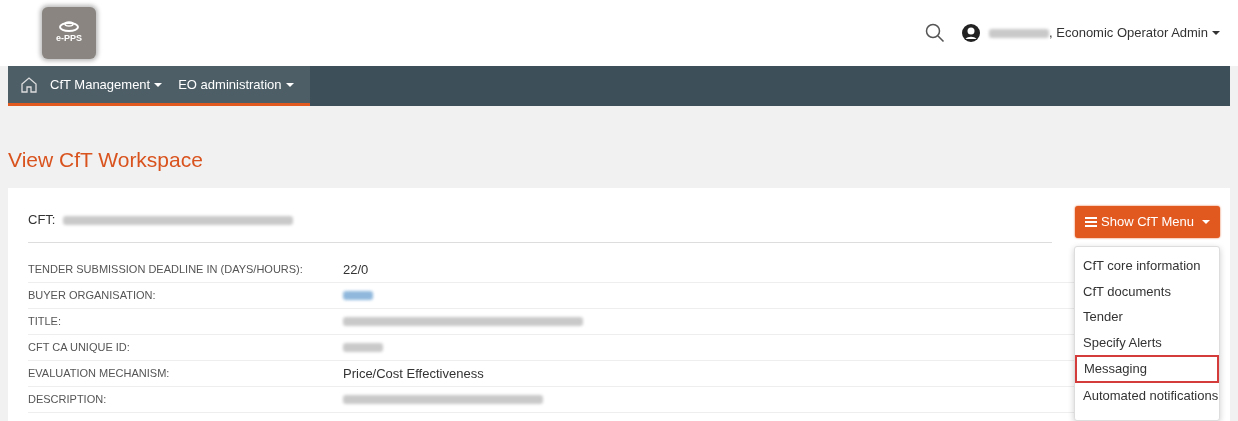 This screenshot has height=421, width=1238. What do you see at coordinates (1147, 222) in the screenshot?
I see `show-menu-button: Show CfT Menu` at bounding box center [1147, 222].